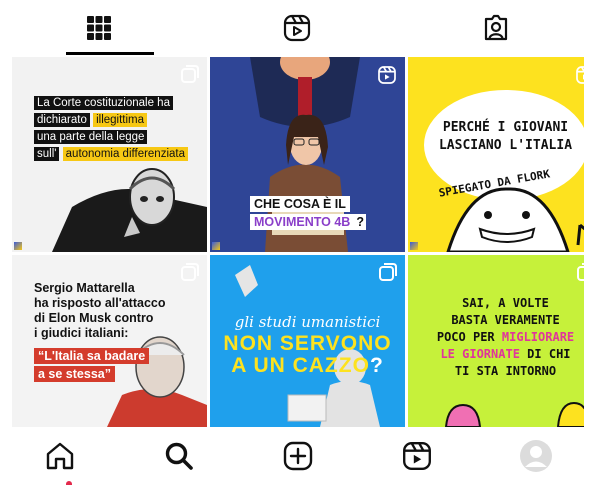 The width and height of the screenshot is (595, 485). I want to click on nav-profile, so click(535, 456).